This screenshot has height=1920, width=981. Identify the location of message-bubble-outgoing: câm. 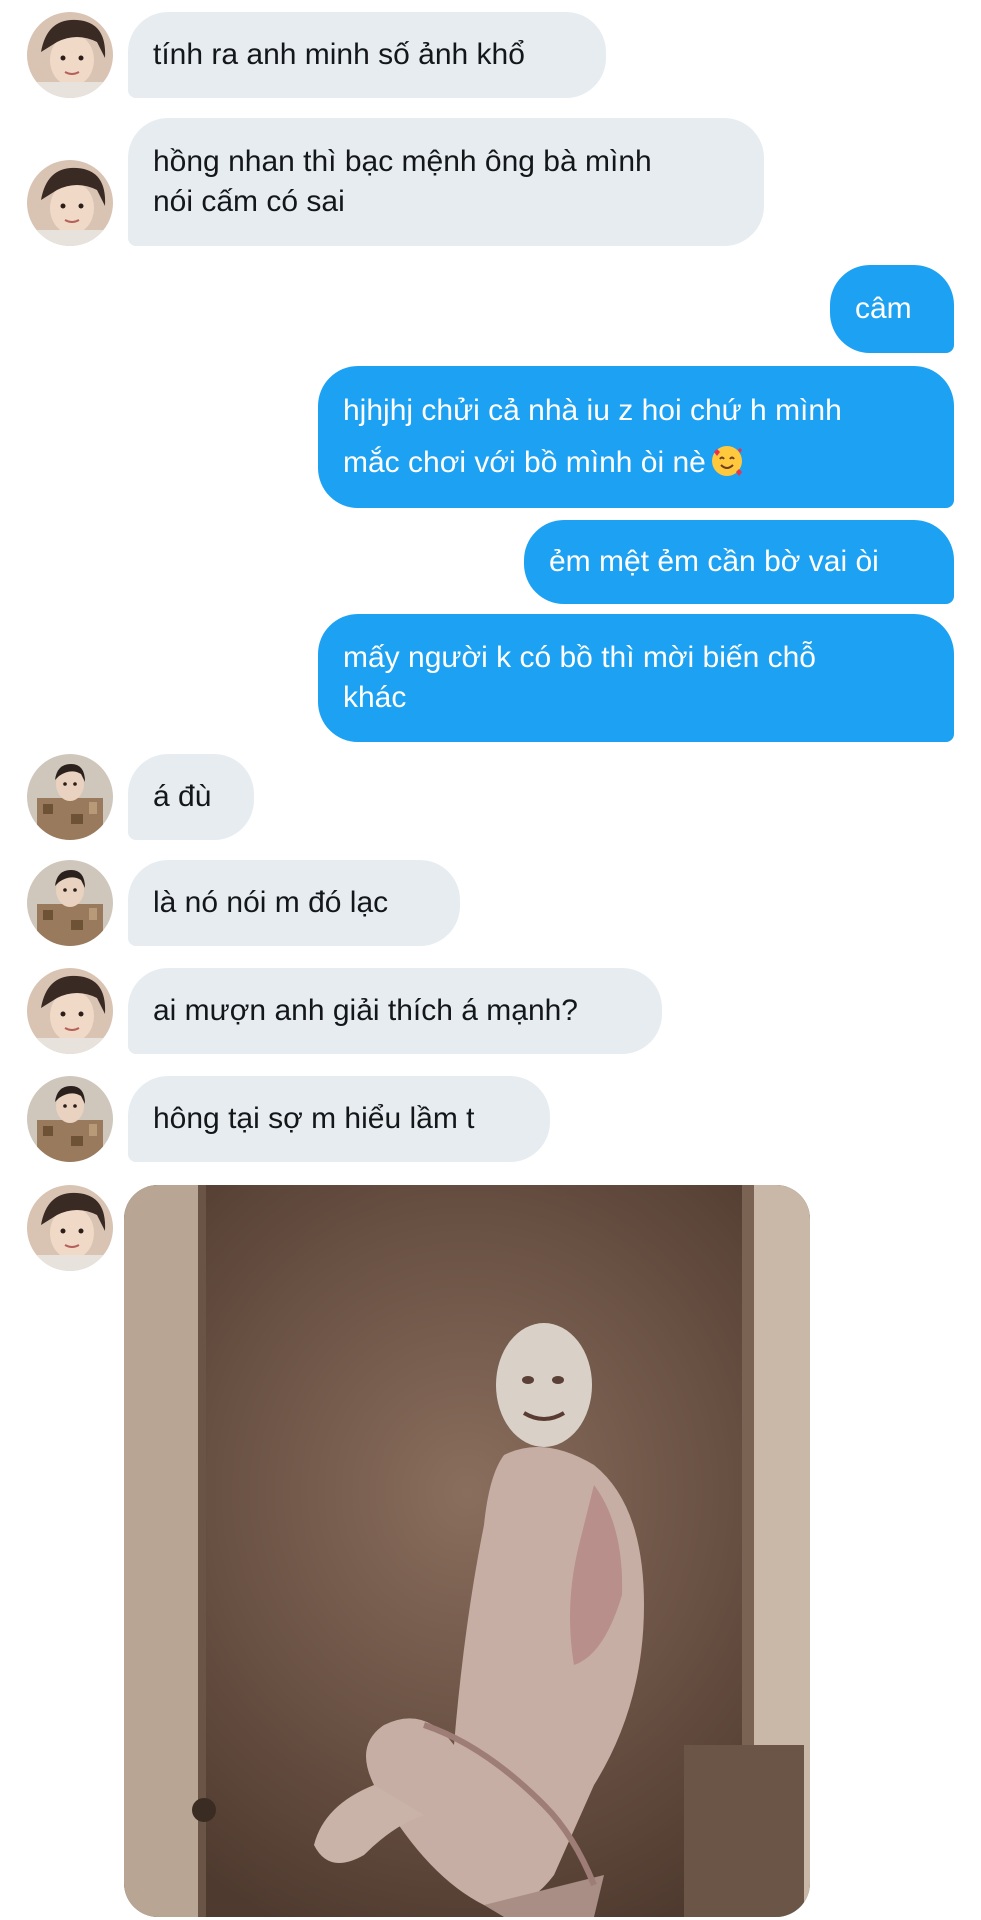
(892, 309).